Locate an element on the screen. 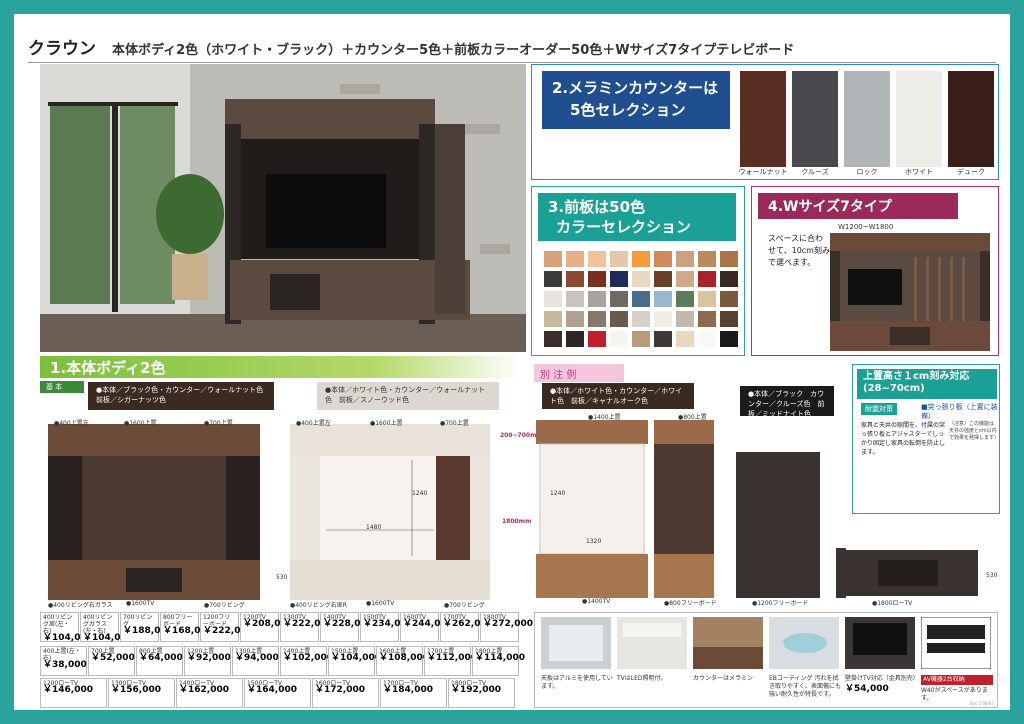 This screenshot has width=1024, height=724. product-price: ￥184,000 is located at coordinates (408, 690).